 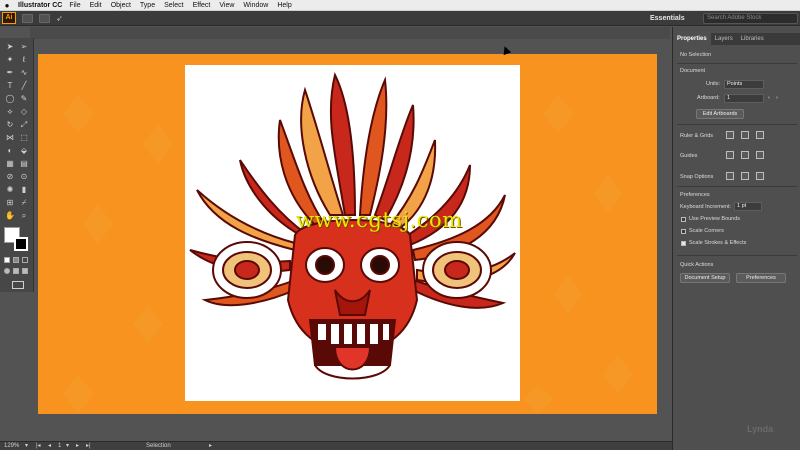 I want to click on units-select: Points, so click(x=744, y=84).